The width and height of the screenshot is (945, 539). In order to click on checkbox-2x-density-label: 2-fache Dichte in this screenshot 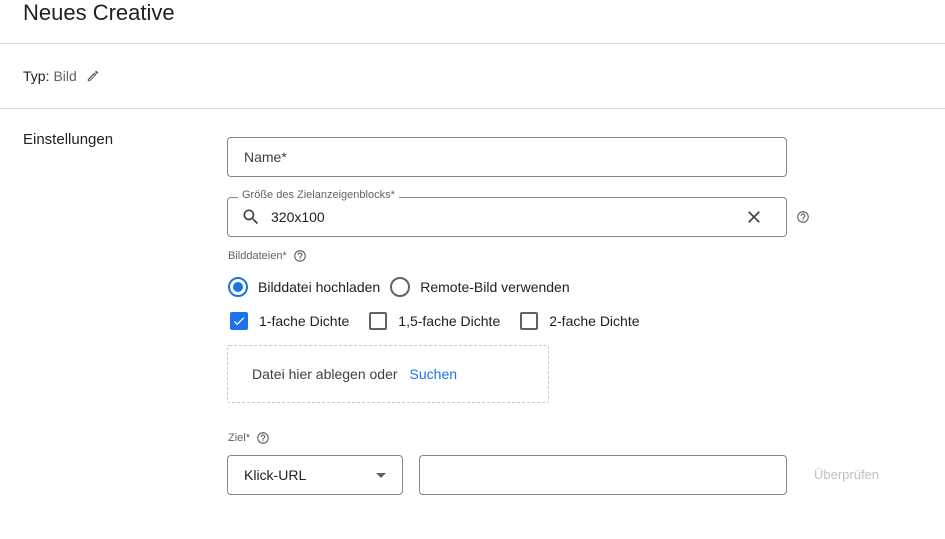, I will do `click(594, 321)`.